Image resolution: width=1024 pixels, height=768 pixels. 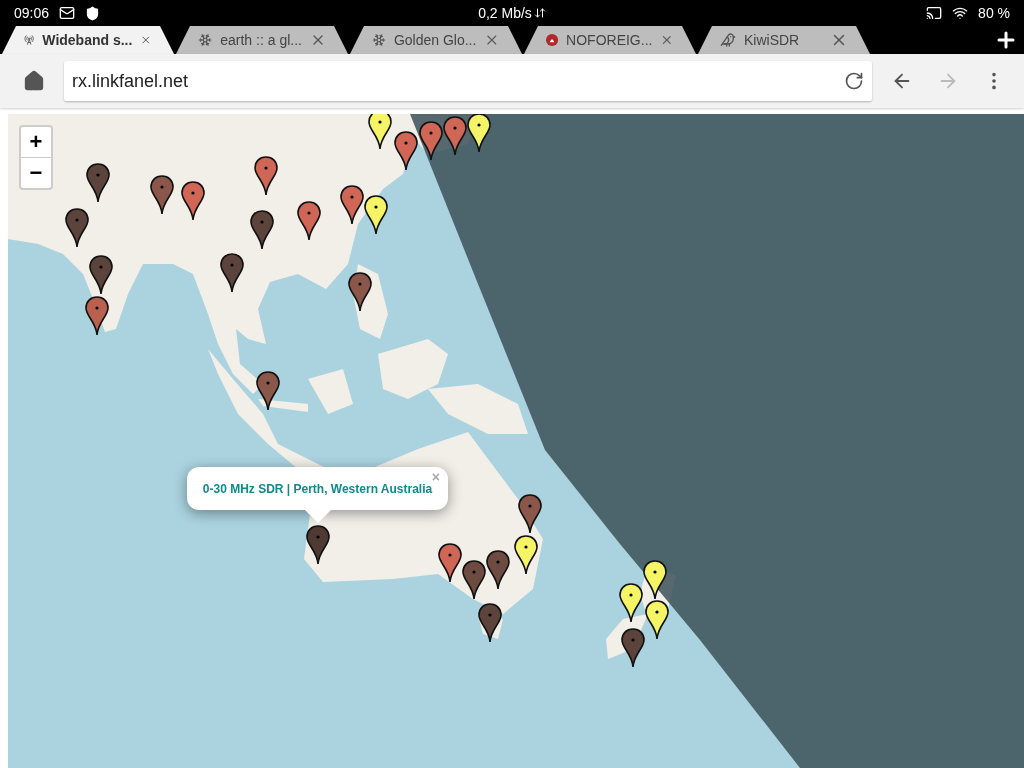 What do you see at coordinates (468, 81) in the screenshot?
I see `address-field: rx.linkfanel.net` at bounding box center [468, 81].